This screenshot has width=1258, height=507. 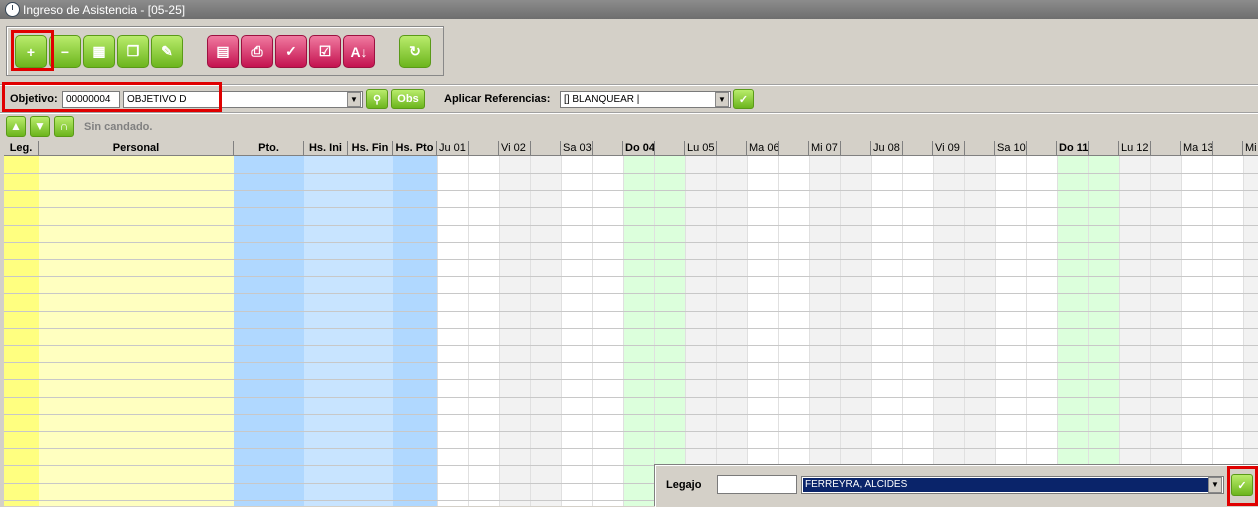 I want to click on search-button: ⚲, so click(x=377, y=99).